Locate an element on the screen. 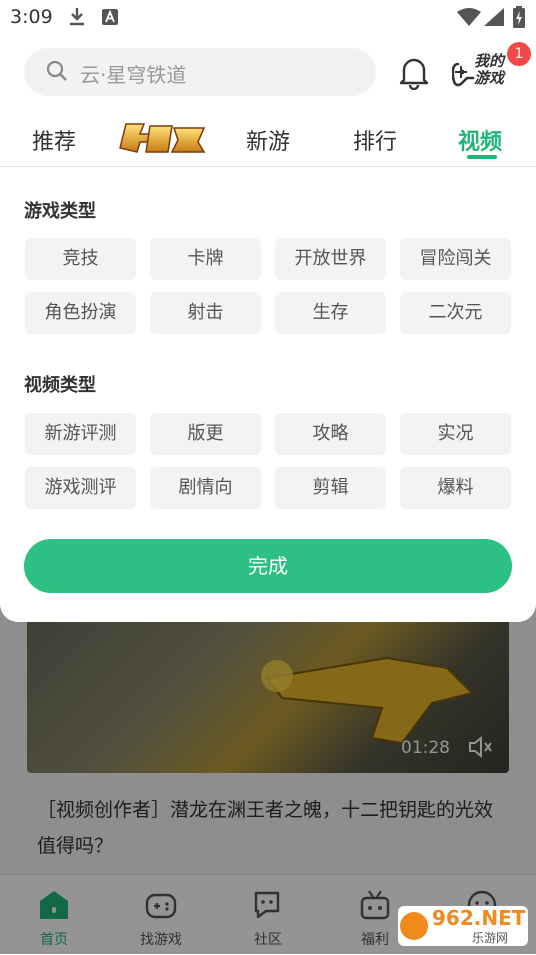 The image size is (536, 955). tab-recommend: 推荐 is located at coordinates (54, 140).